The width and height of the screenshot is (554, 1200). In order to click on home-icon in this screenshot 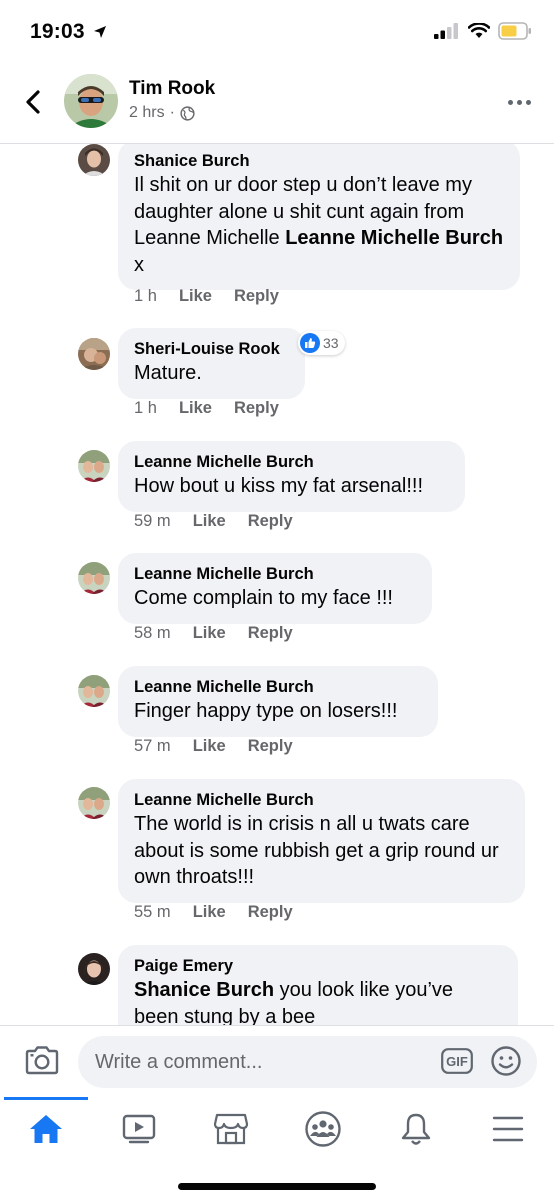, I will do `click(46, 1129)`.